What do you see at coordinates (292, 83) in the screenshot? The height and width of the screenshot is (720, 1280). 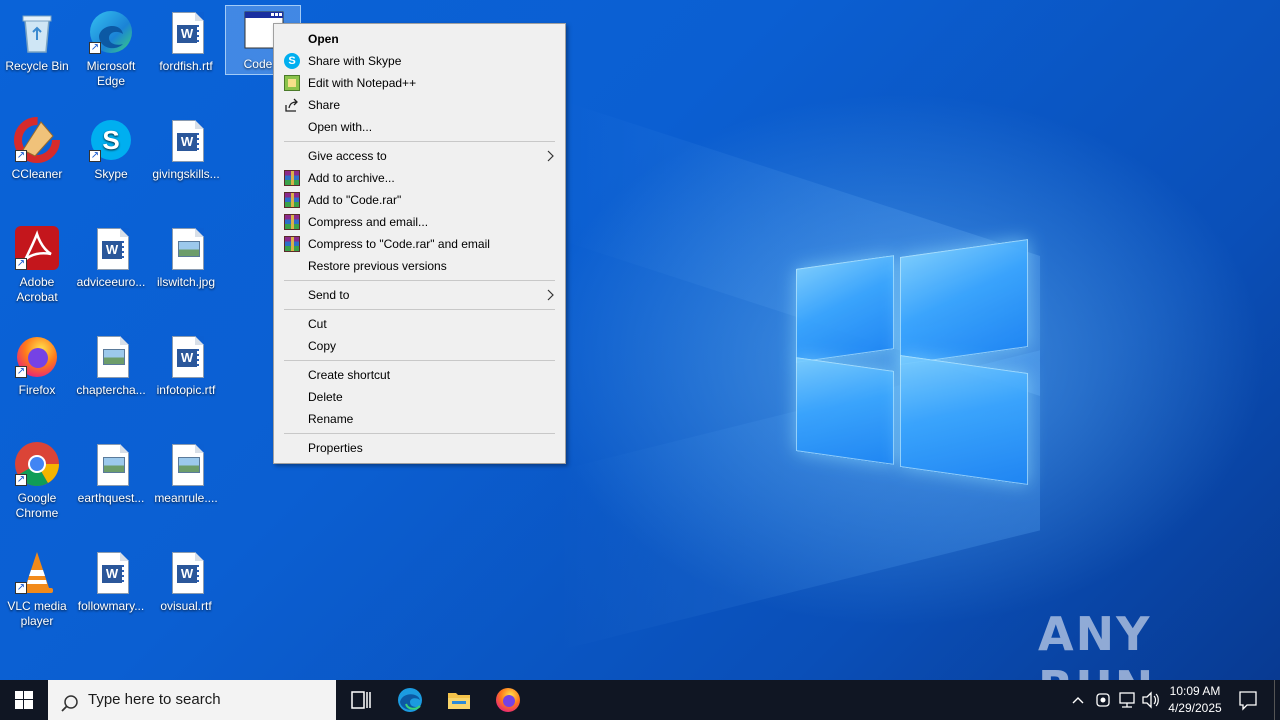 I see `notepadpp-icon` at bounding box center [292, 83].